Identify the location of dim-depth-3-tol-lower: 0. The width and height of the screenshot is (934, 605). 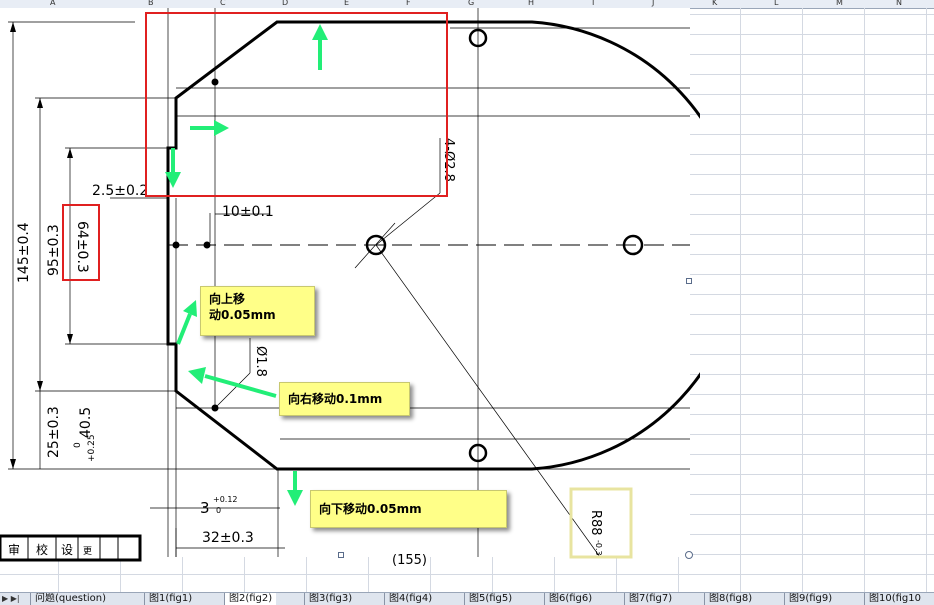
(218, 510).